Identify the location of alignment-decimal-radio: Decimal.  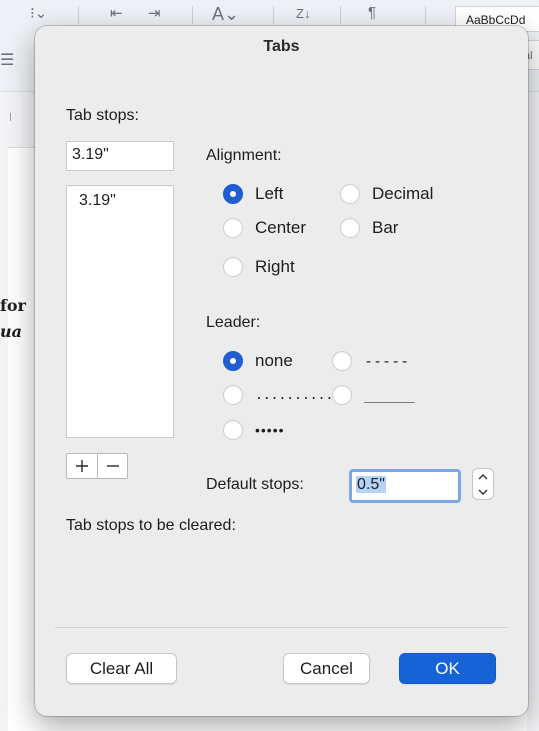
(386, 194).